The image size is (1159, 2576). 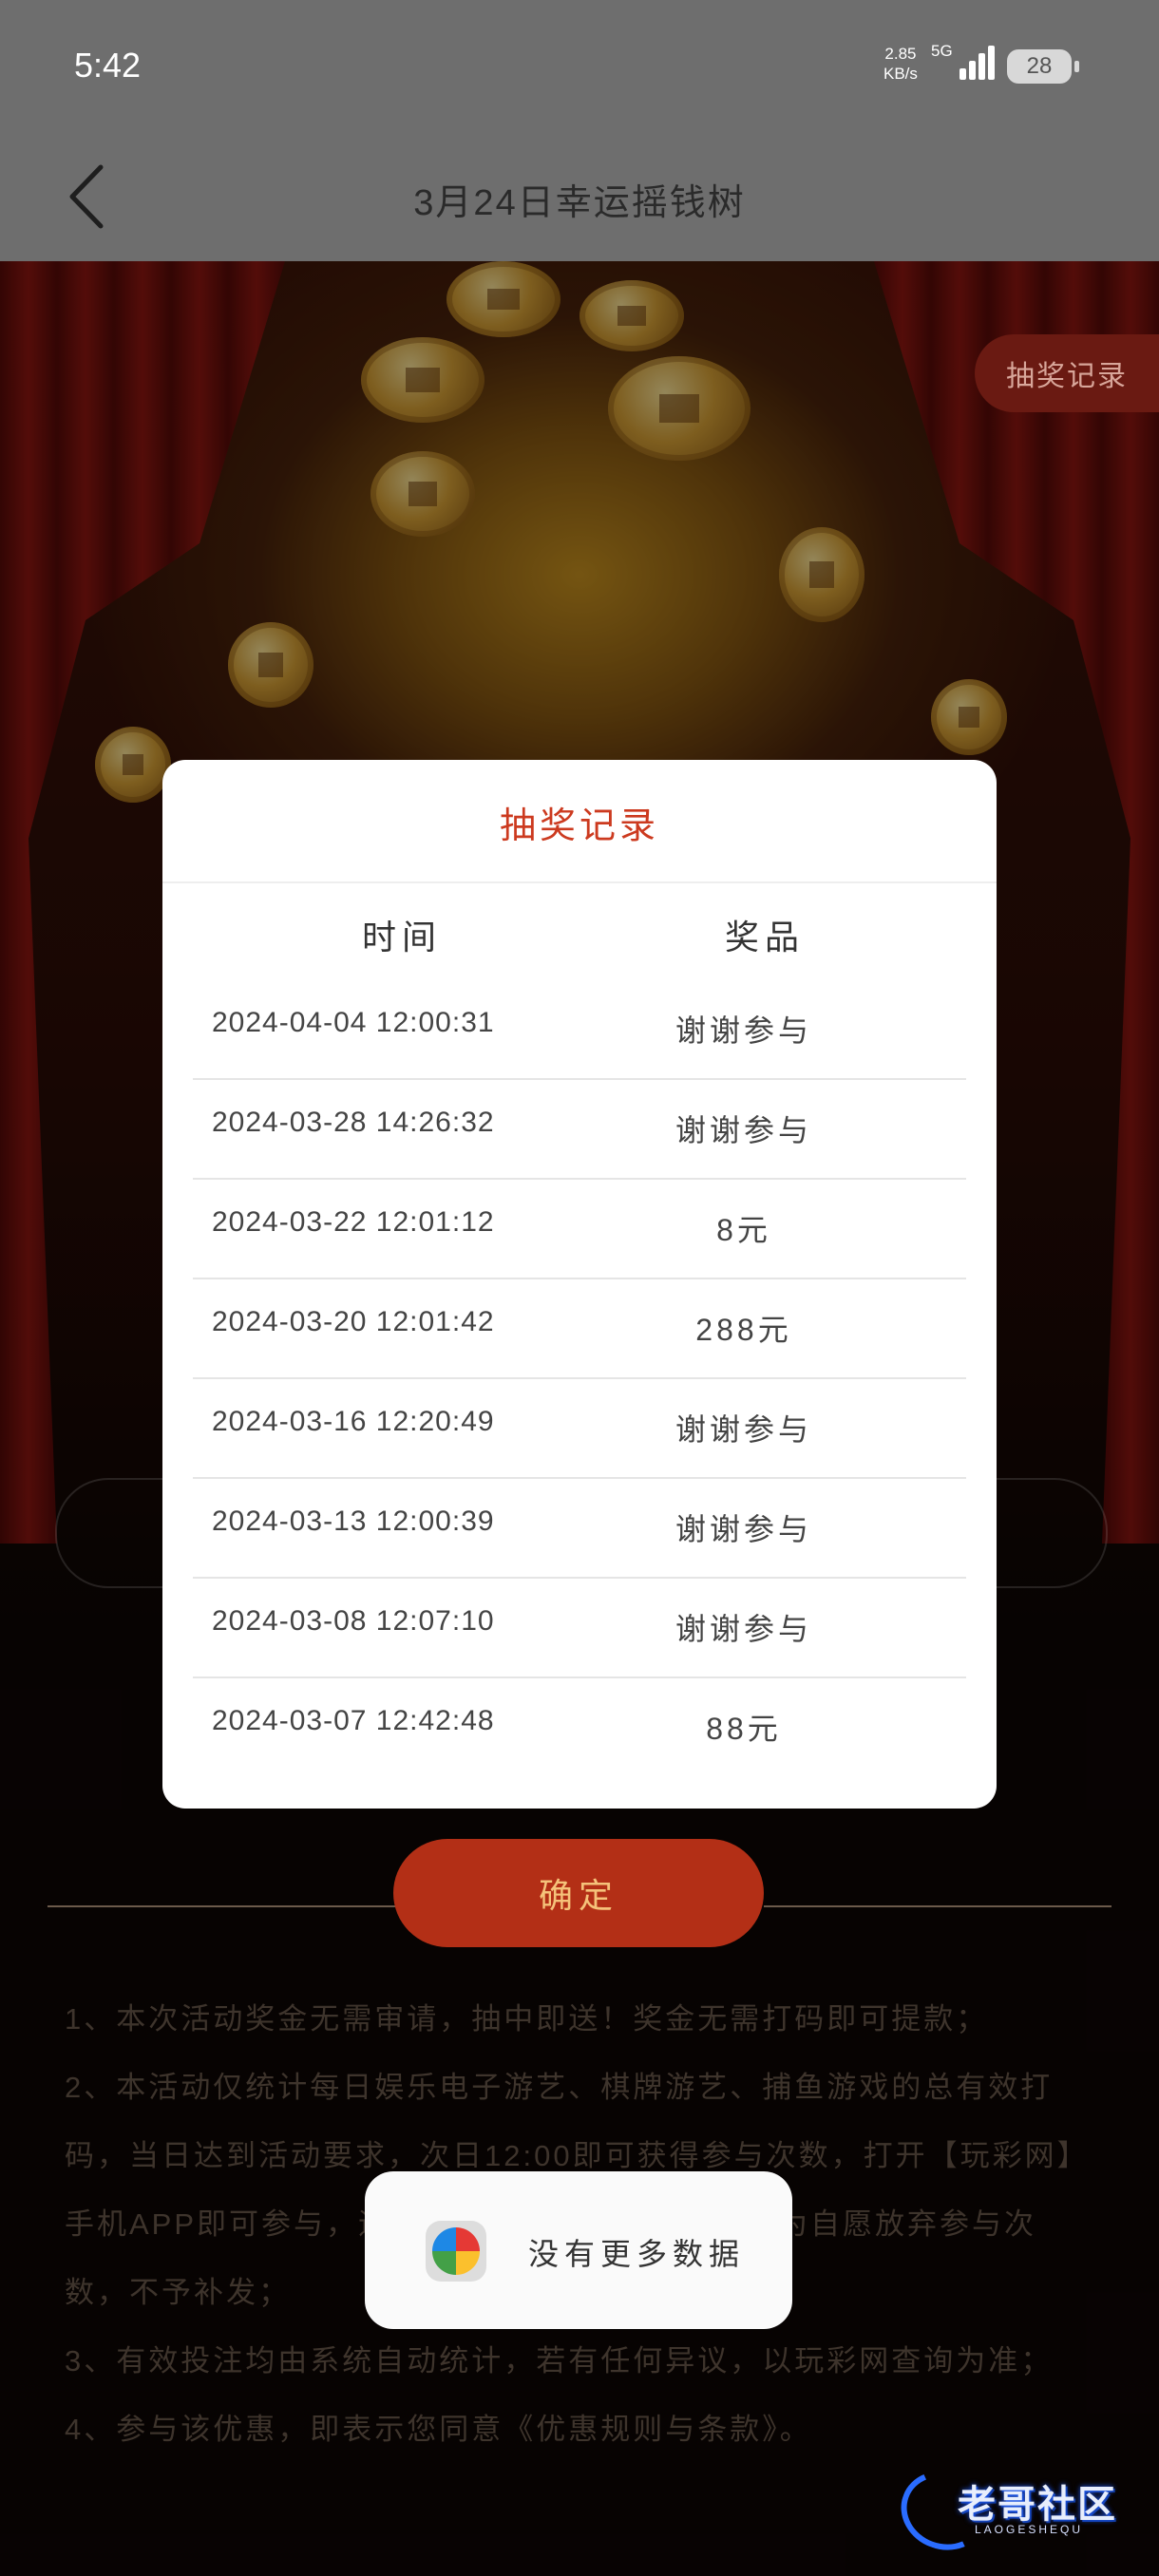 What do you see at coordinates (108, 65) in the screenshot?
I see `status-time: 5:42` at bounding box center [108, 65].